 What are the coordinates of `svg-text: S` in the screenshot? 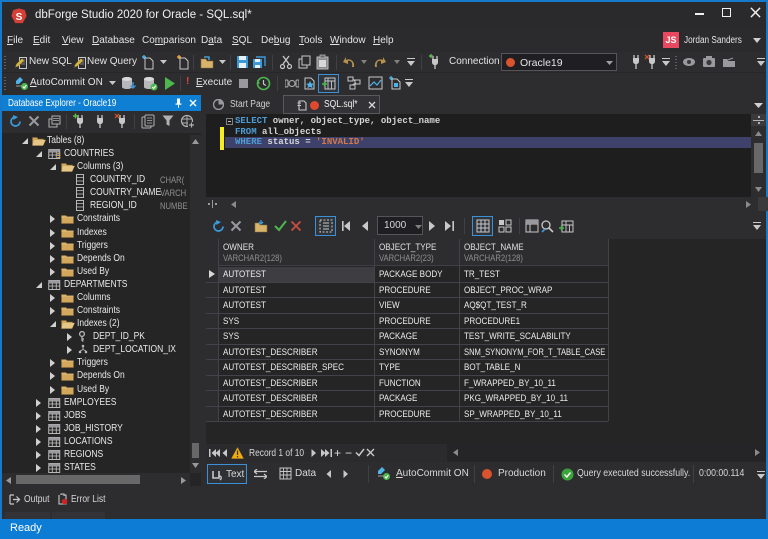 It's located at (19, 17).